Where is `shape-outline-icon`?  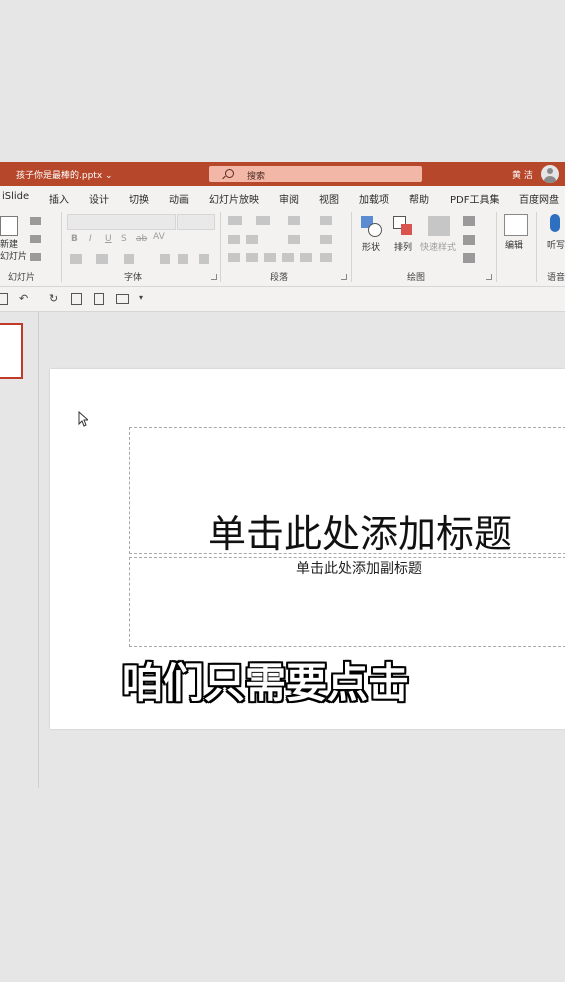
shape-outline-icon is located at coordinates (469, 240).